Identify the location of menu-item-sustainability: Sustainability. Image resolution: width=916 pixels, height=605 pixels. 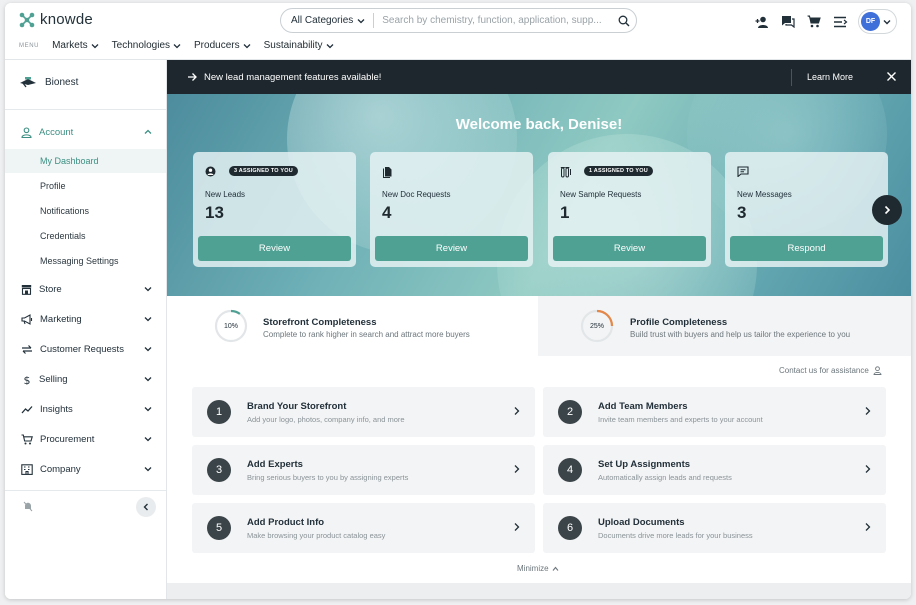
(299, 45).